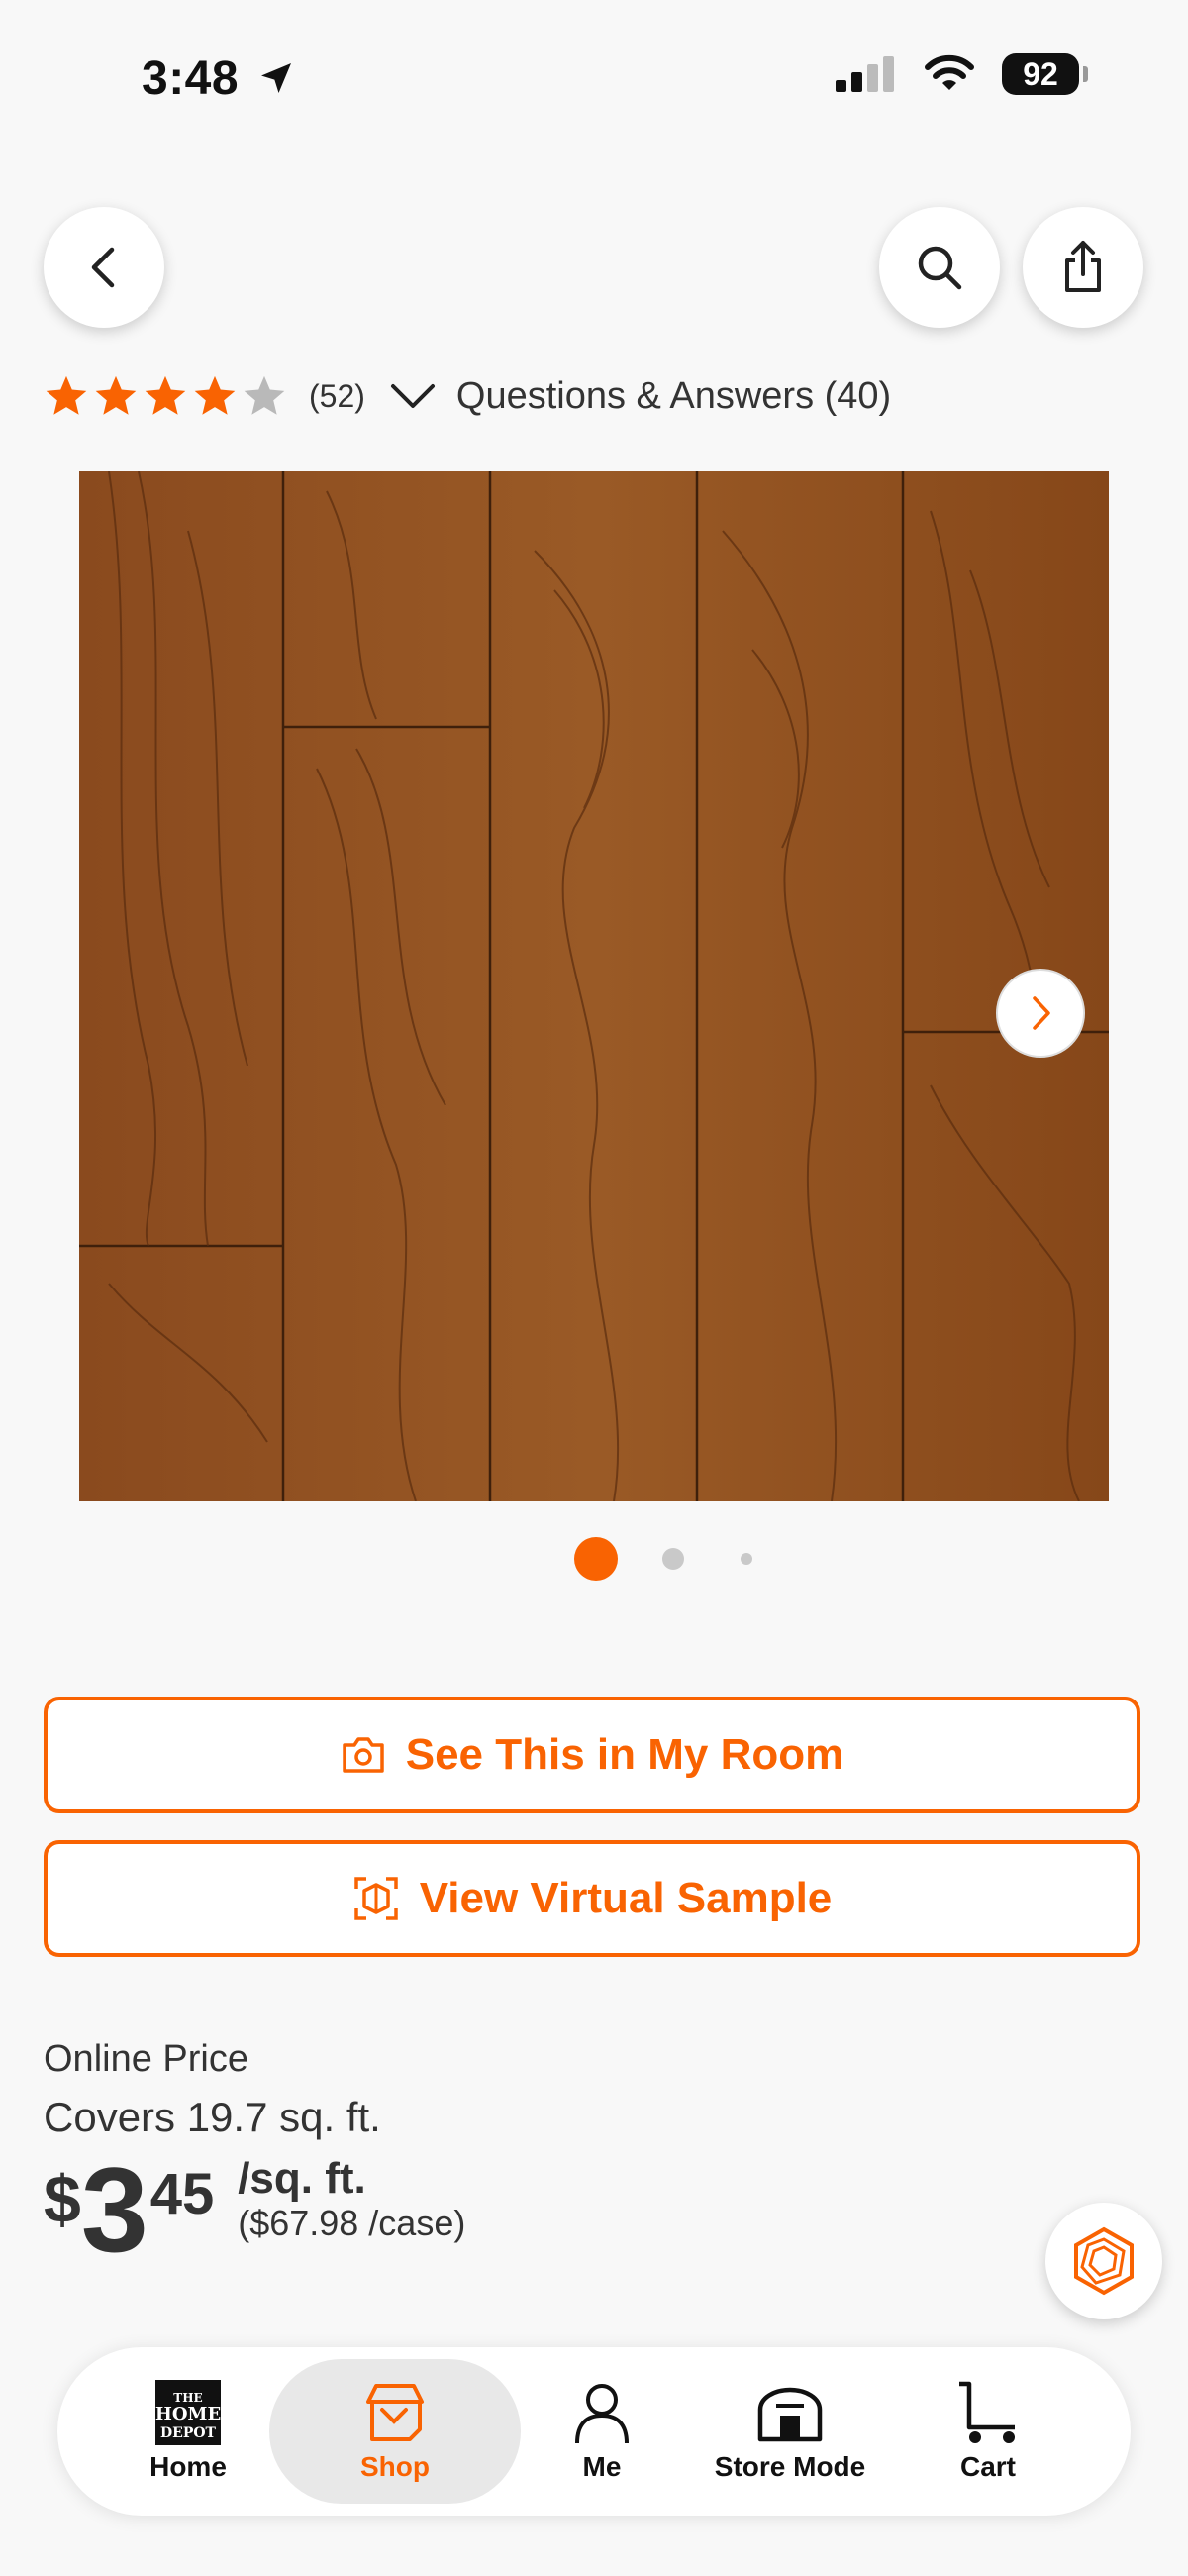  I want to click on chevron-left-icon, so click(103, 267).